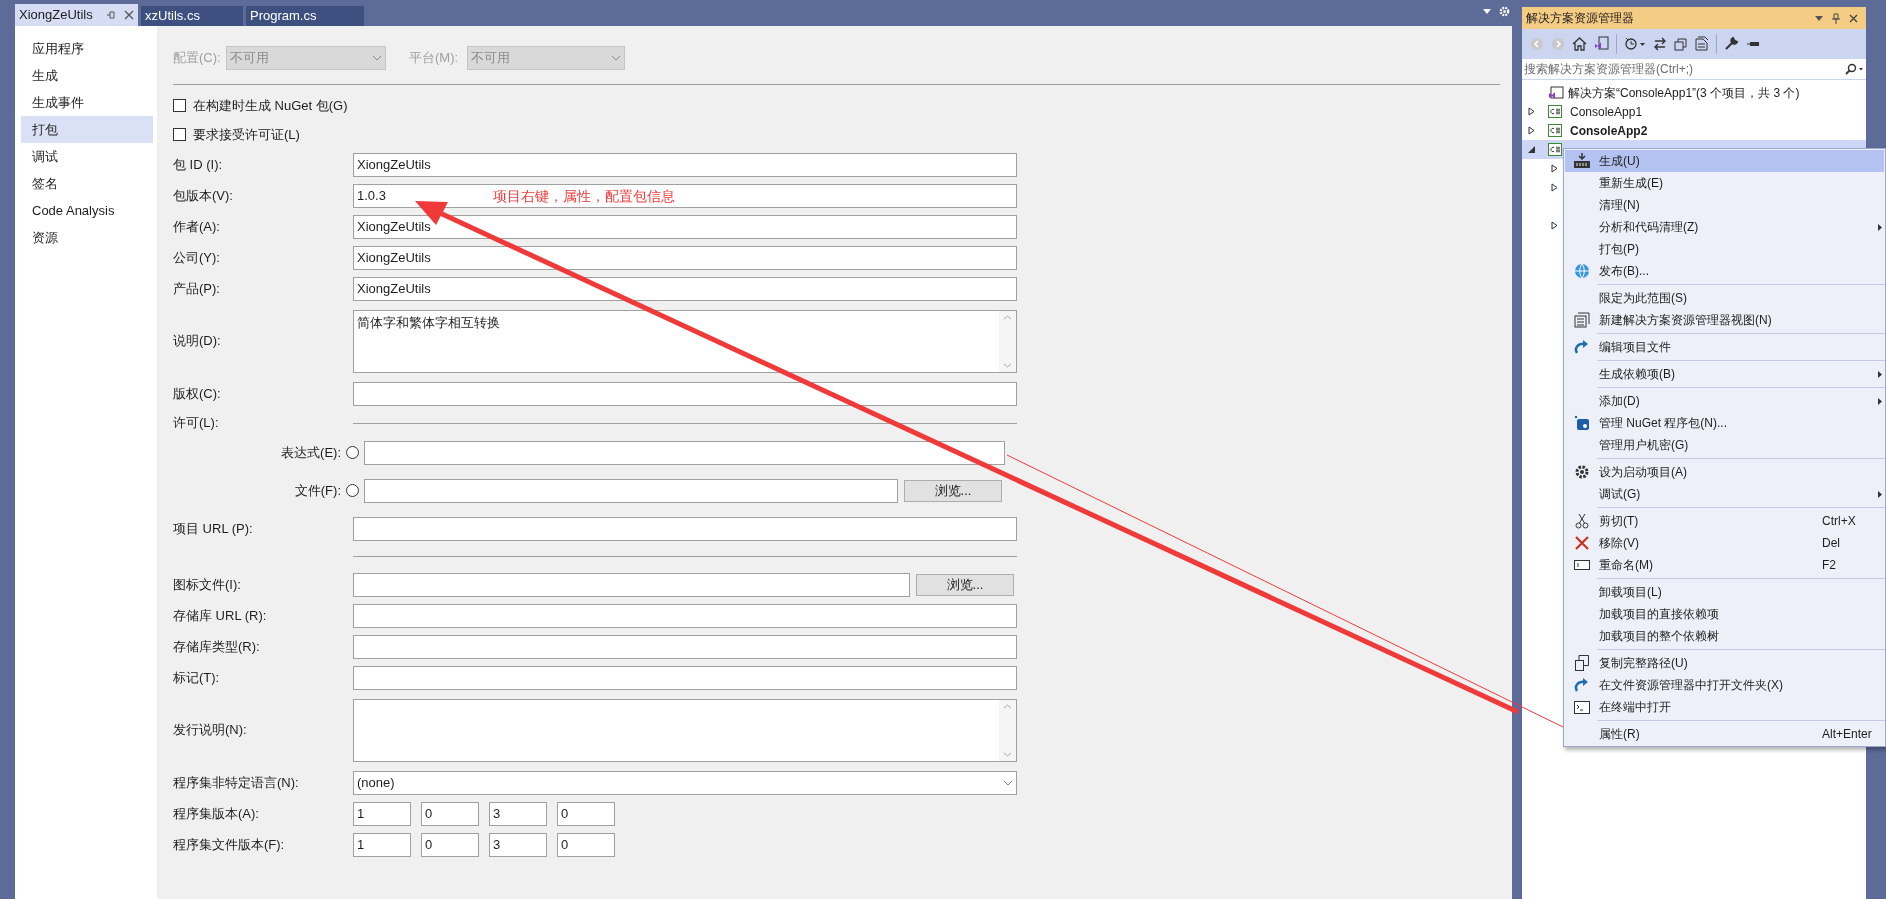  I want to click on annotation-text: 项目右键，属性，配置包信息, so click(584, 196).